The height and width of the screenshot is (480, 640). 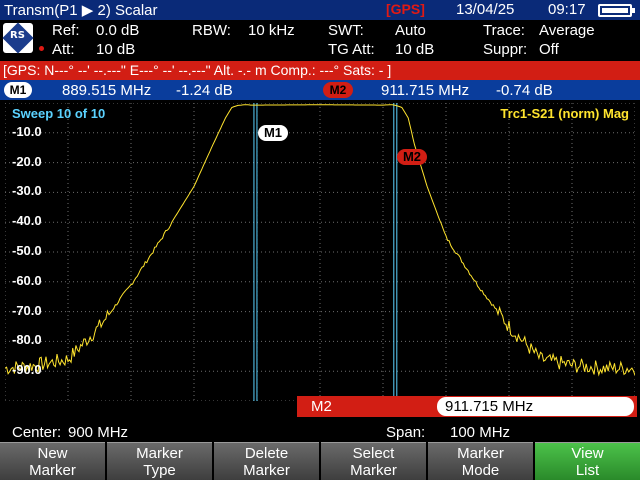 I want to click on ref-value: 0.0 dB, so click(x=117, y=30).